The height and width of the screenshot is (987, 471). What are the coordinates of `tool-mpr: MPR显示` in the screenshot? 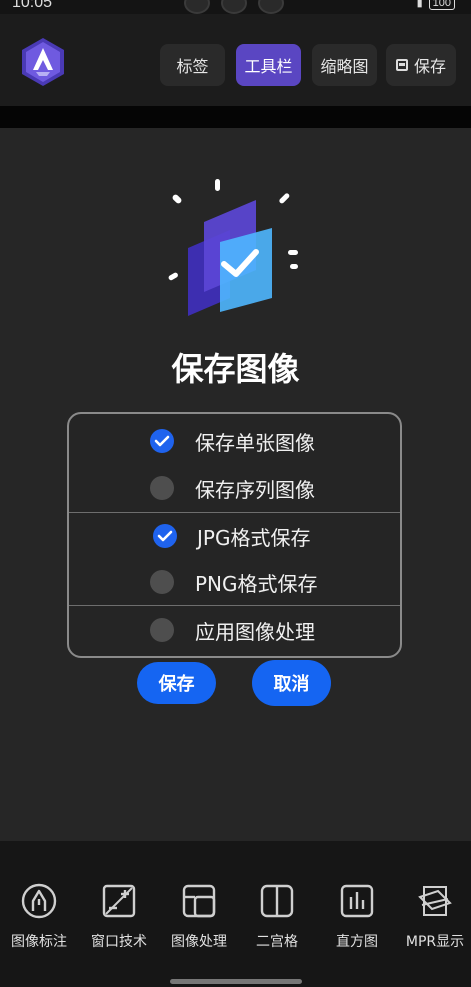 It's located at (433, 917).